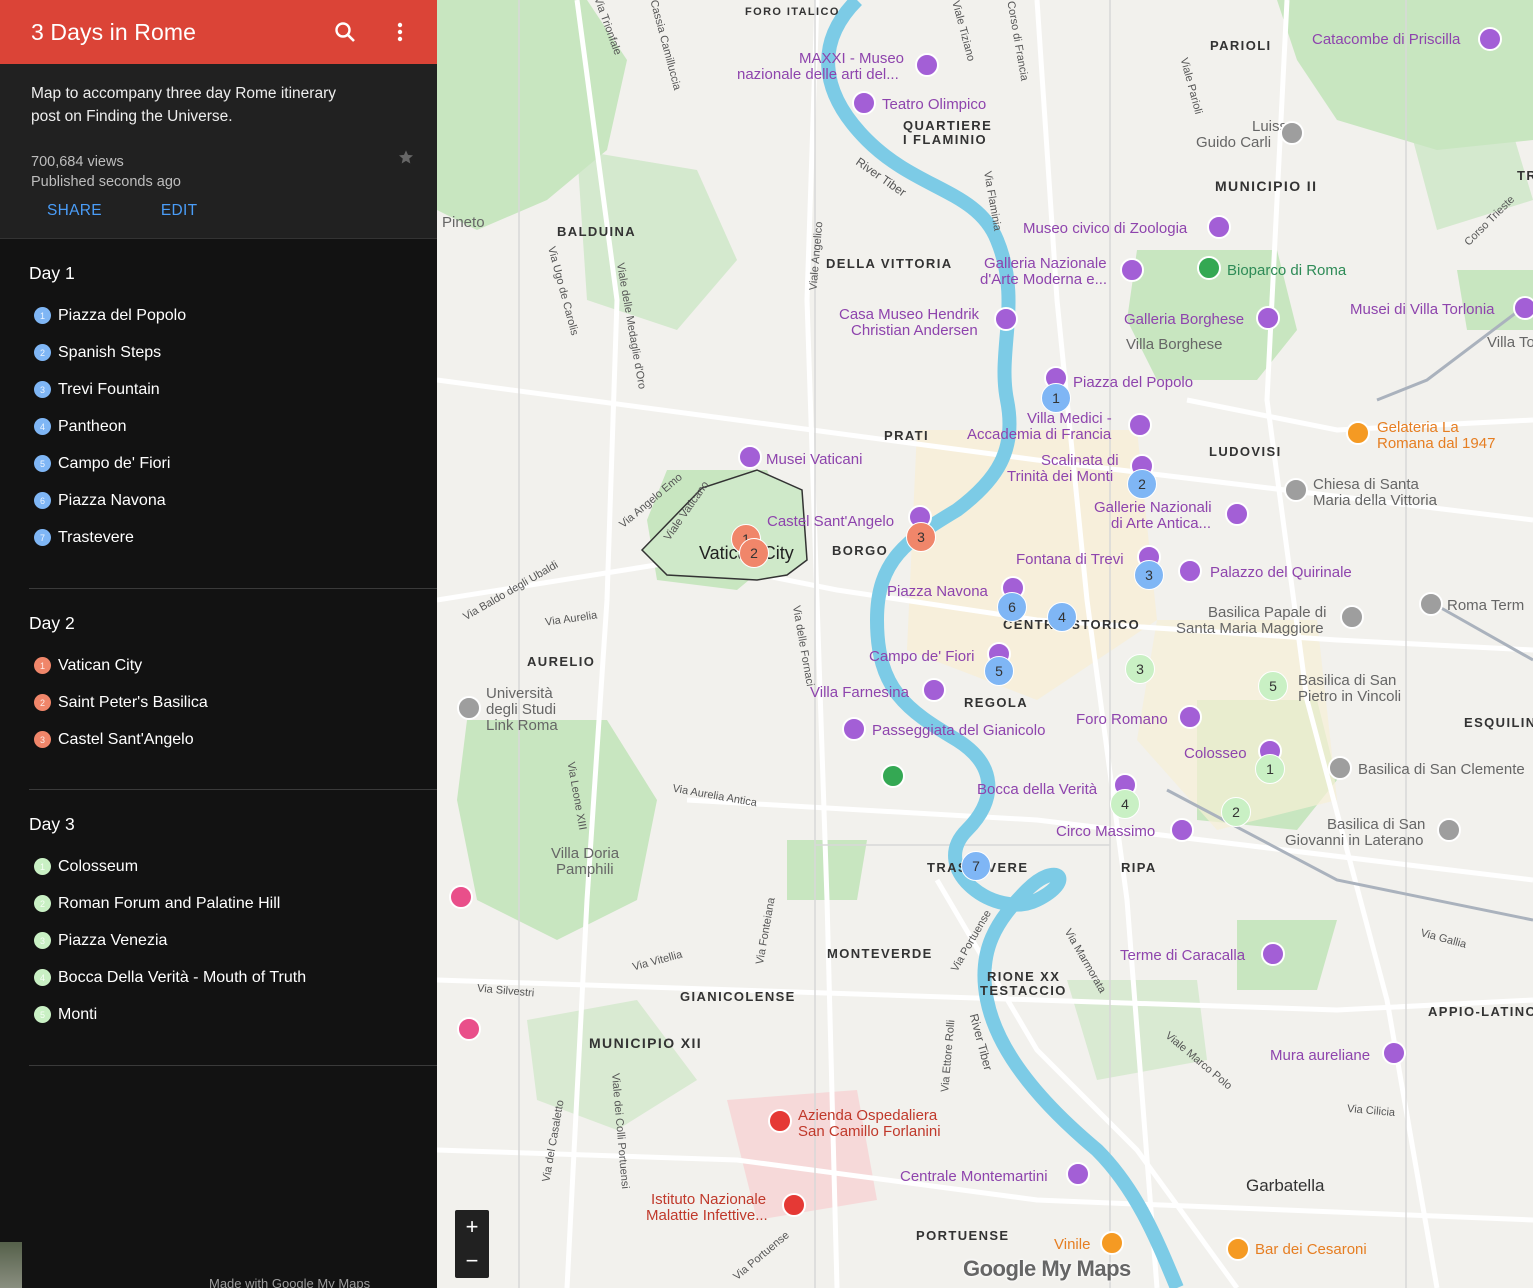 The height and width of the screenshot is (1288, 1533). Describe the element at coordinates (472, 1227) in the screenshot. I see `zoom-in-button: +` at that location.